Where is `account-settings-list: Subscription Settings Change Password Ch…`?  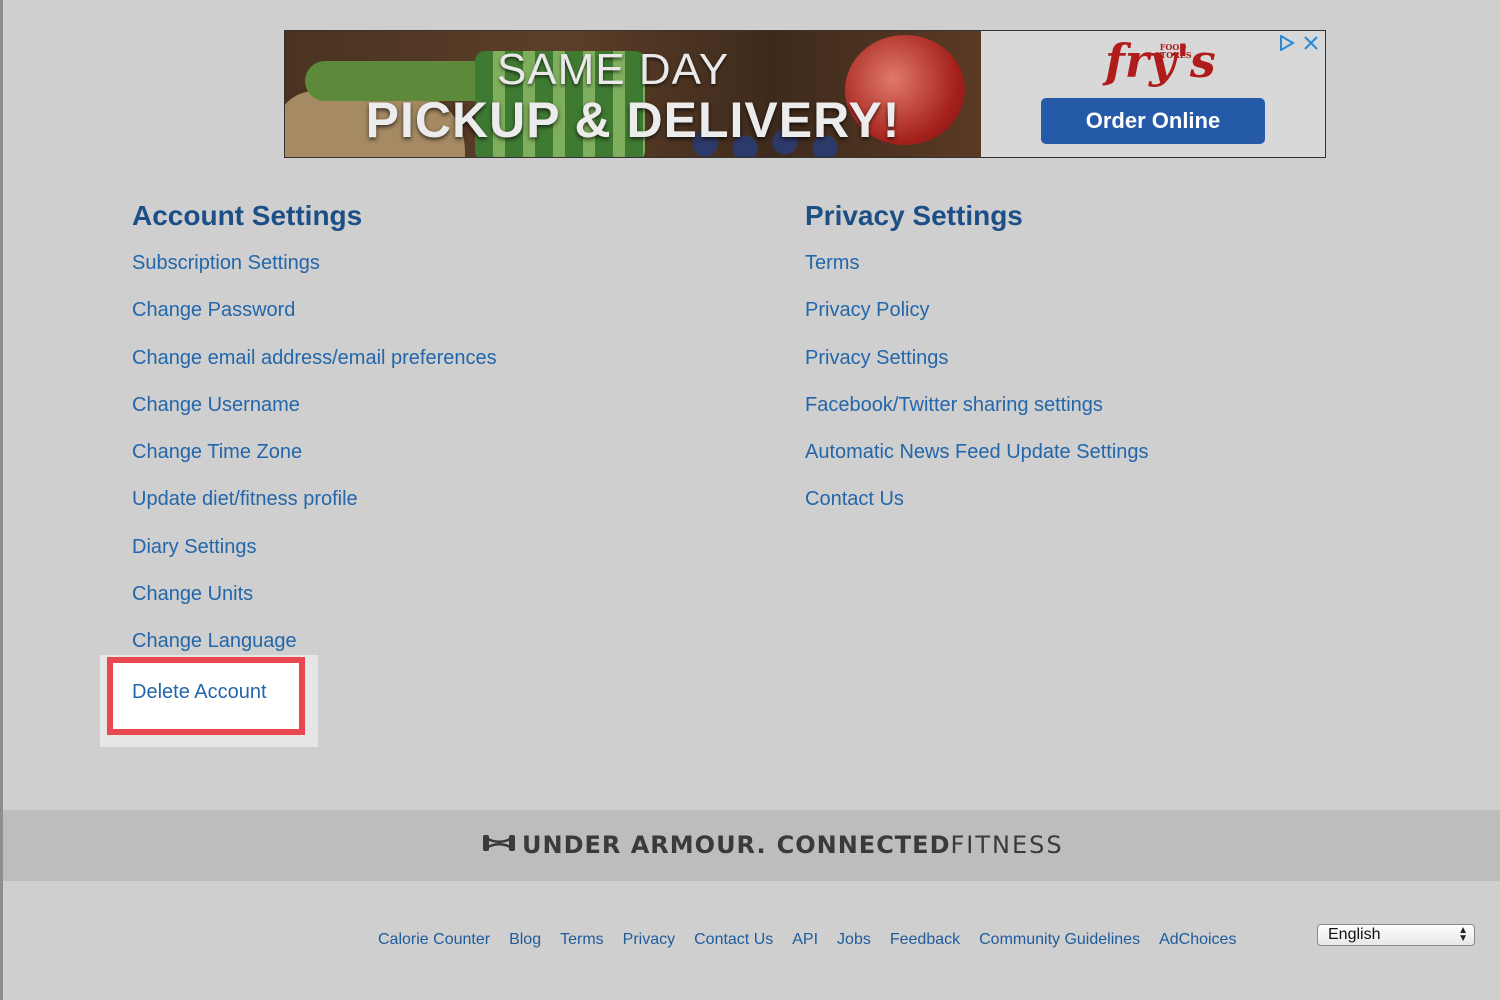
account-settings-list: Subscription Settings Change Password Ch… is located at coordinates (314, 465).